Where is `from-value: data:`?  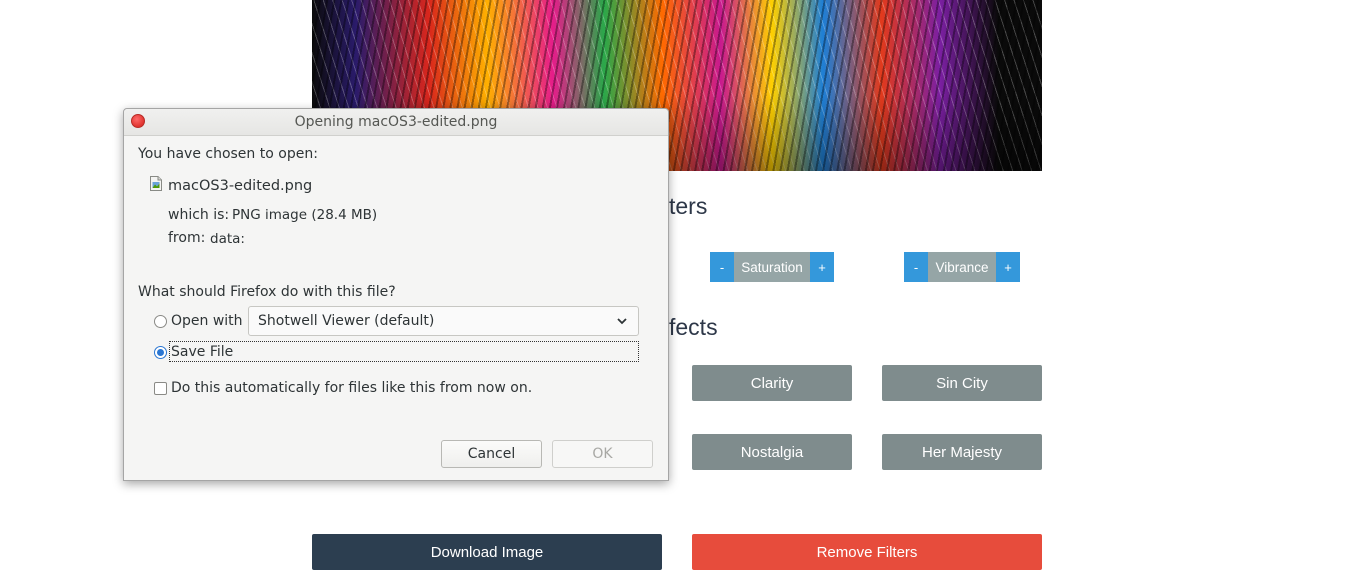 from-value: data: is located at coordinates (227, 239).